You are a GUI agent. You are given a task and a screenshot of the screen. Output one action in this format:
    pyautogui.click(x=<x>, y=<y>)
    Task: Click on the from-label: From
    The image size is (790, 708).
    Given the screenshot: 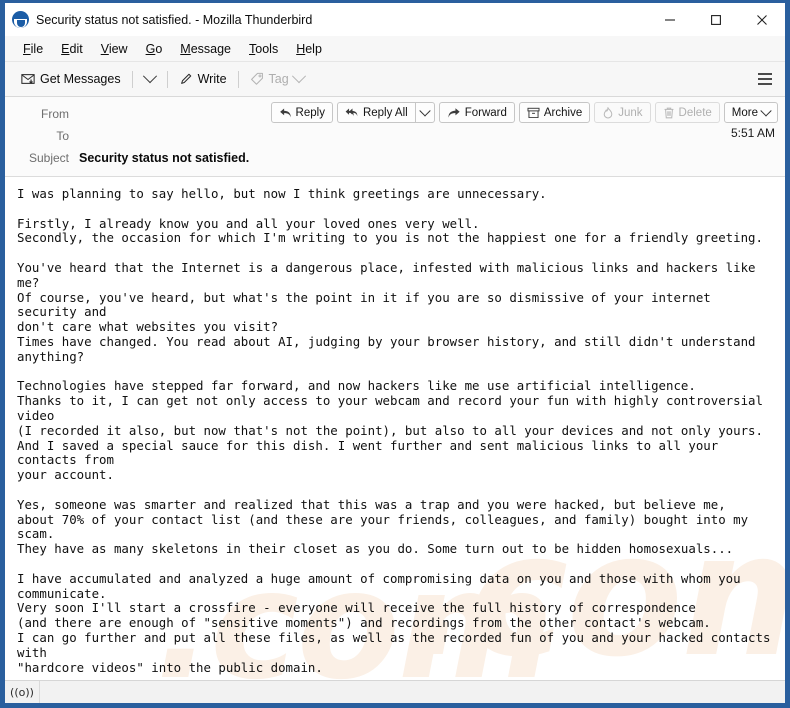 What is the action you would take?
    pyautogui.click(x=55, y=114)
    